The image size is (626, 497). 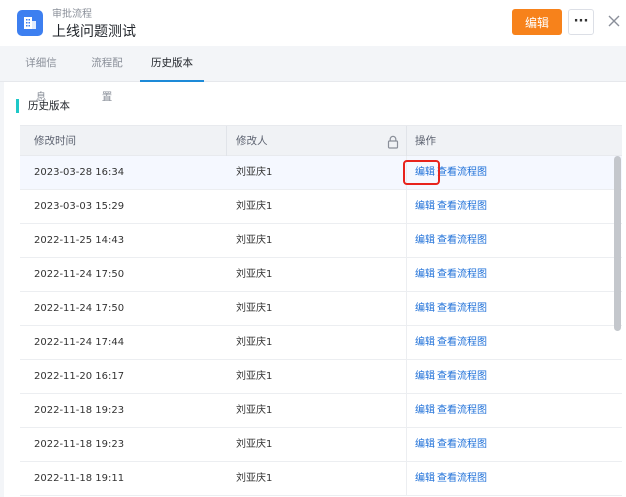 What do you see at coordinates (252, 141) in the screenshot?
I see `column-header-user: 修改人` at bounding box center [252, 141].